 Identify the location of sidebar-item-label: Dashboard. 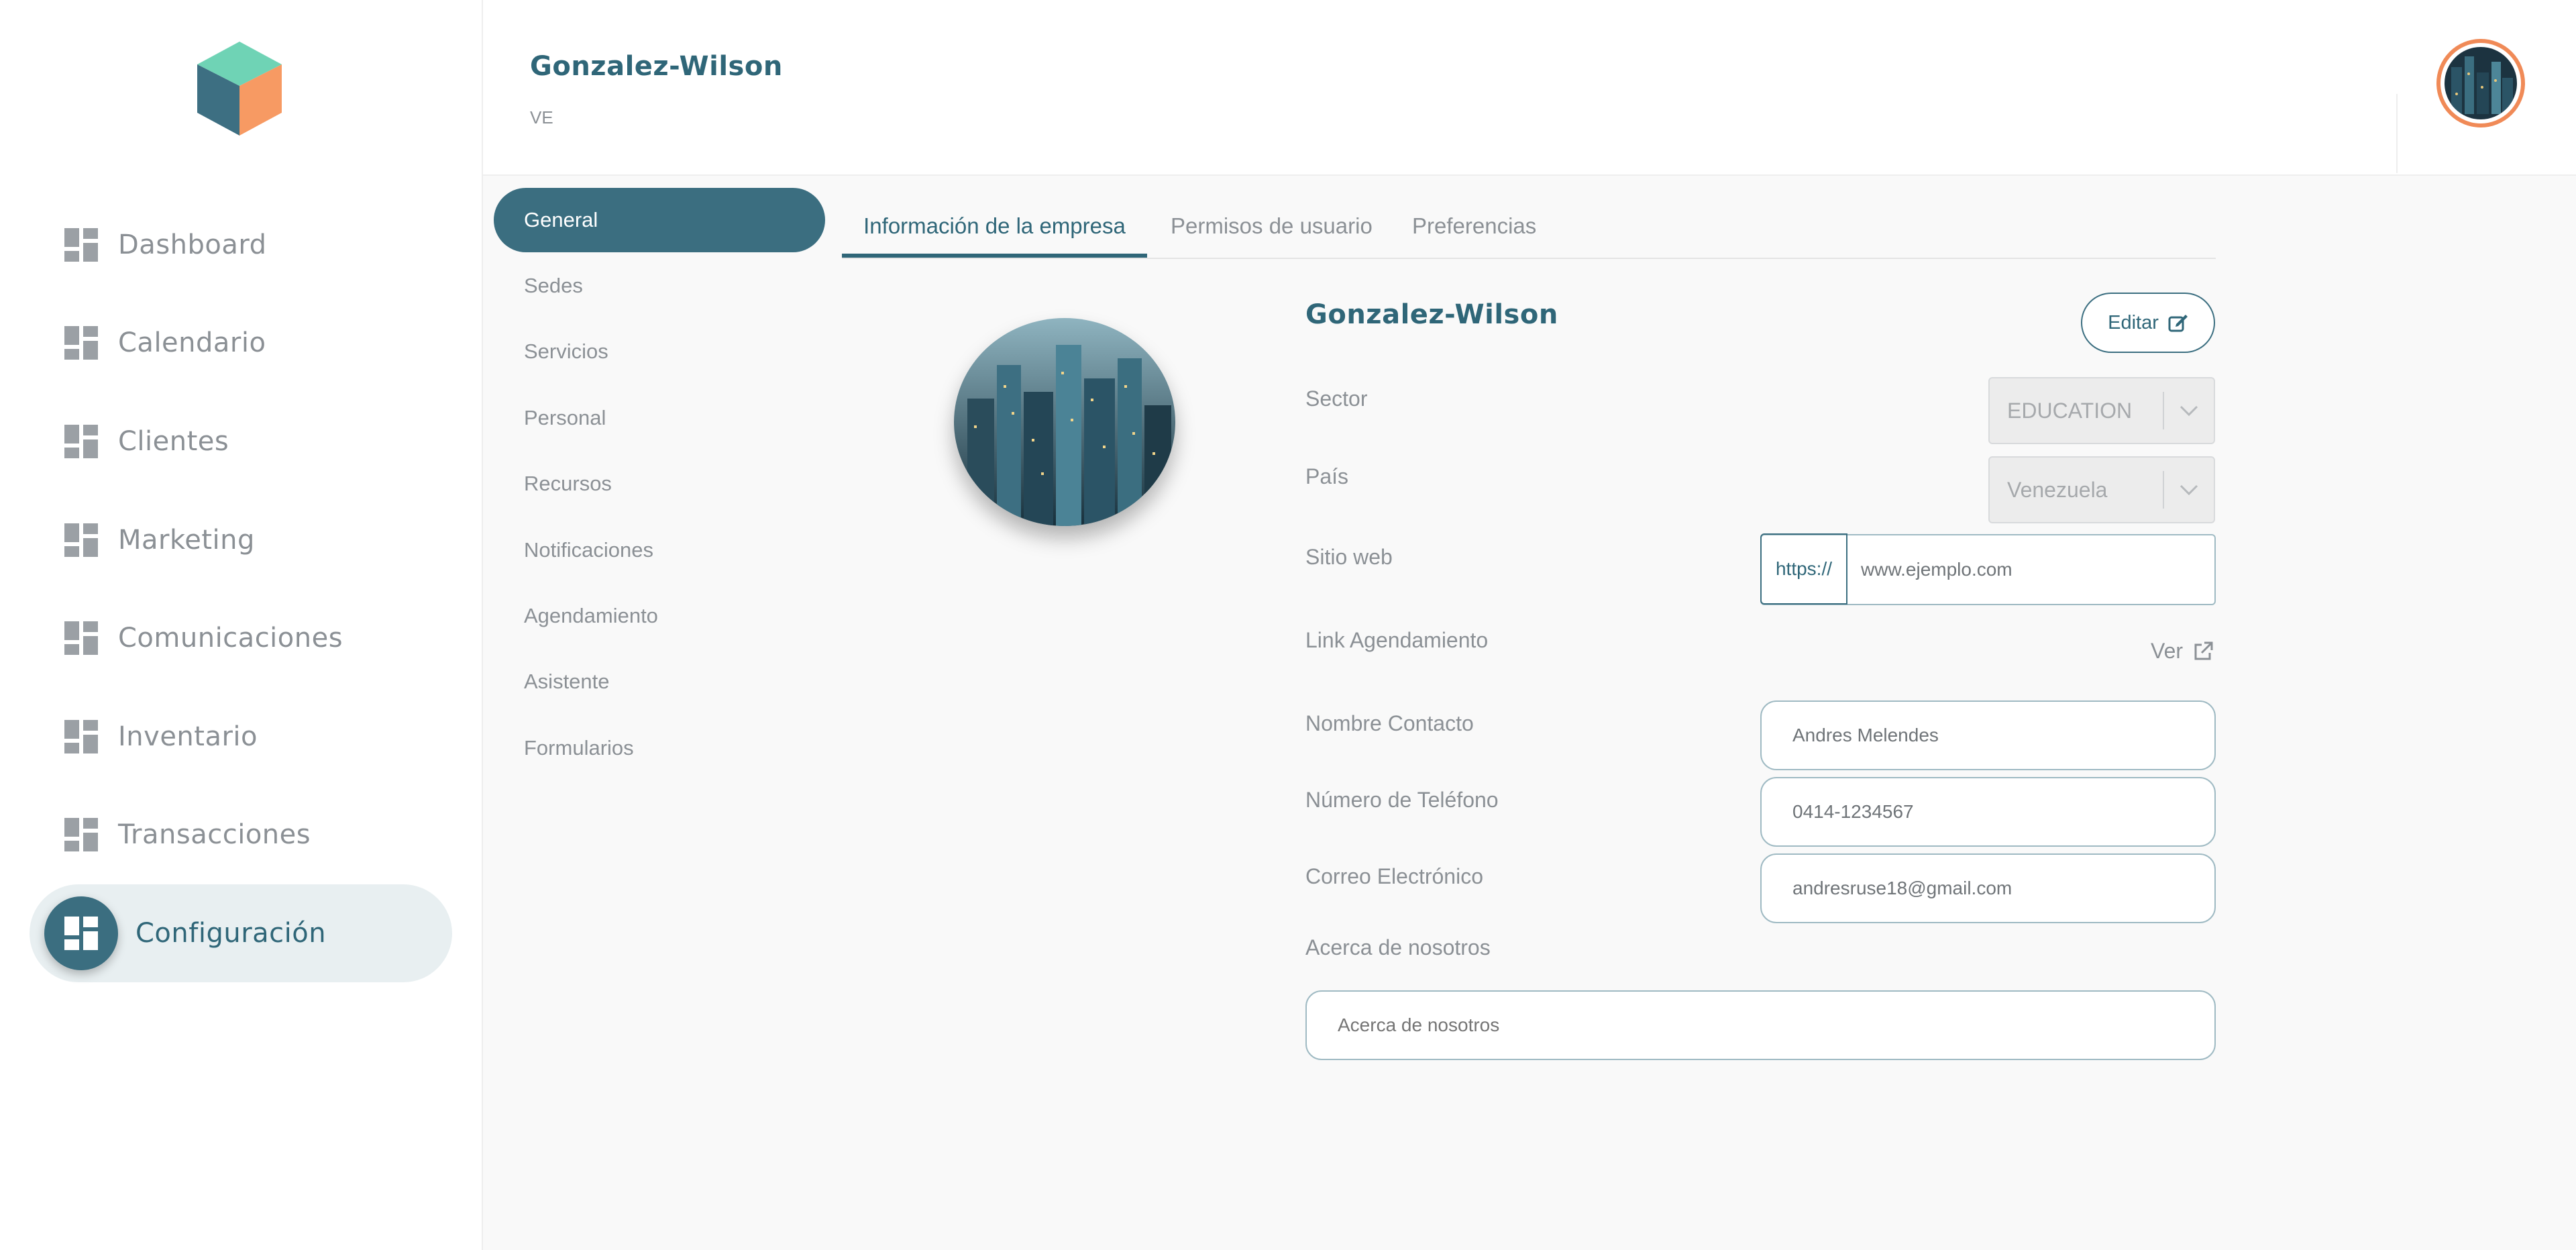
(192, 244).